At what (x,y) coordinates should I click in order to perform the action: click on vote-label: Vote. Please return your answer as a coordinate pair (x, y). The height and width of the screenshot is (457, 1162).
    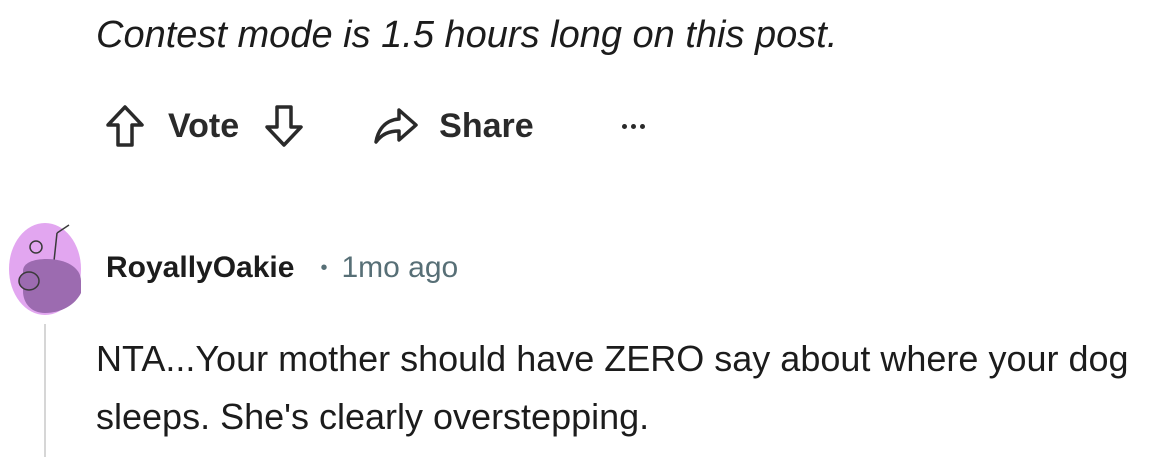
    Looking at the image, I should click on (204, 125).